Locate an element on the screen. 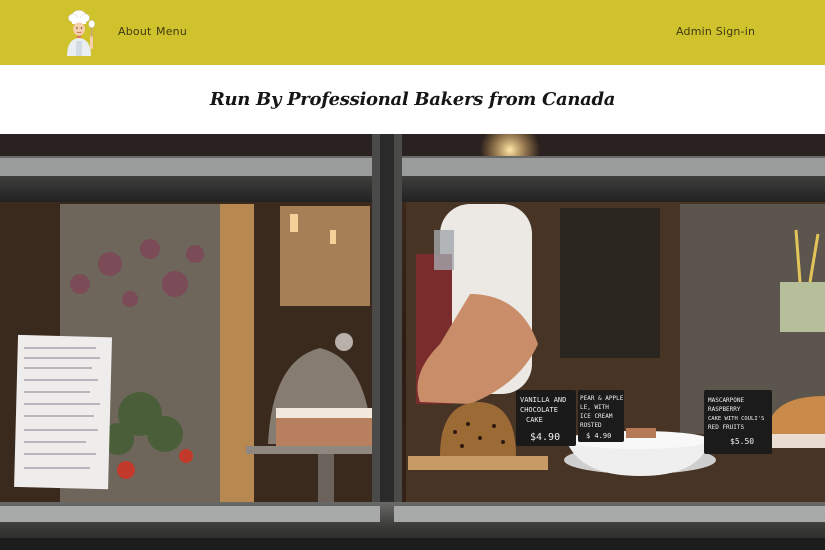 The image size is (825, 550). chalkboard-2-line-3: ICE CREAM is located at coordinates (596, 416).